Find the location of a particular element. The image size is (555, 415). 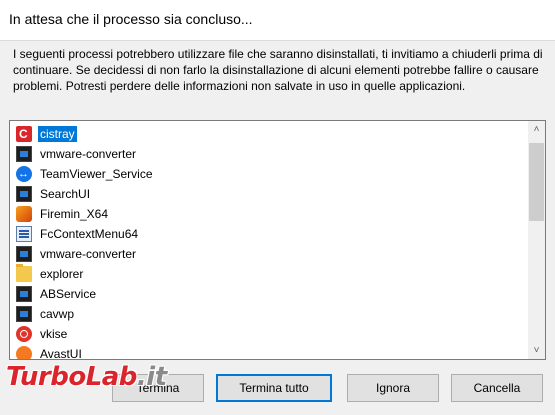

cavwp-icon is located at coordinates (24, 314).